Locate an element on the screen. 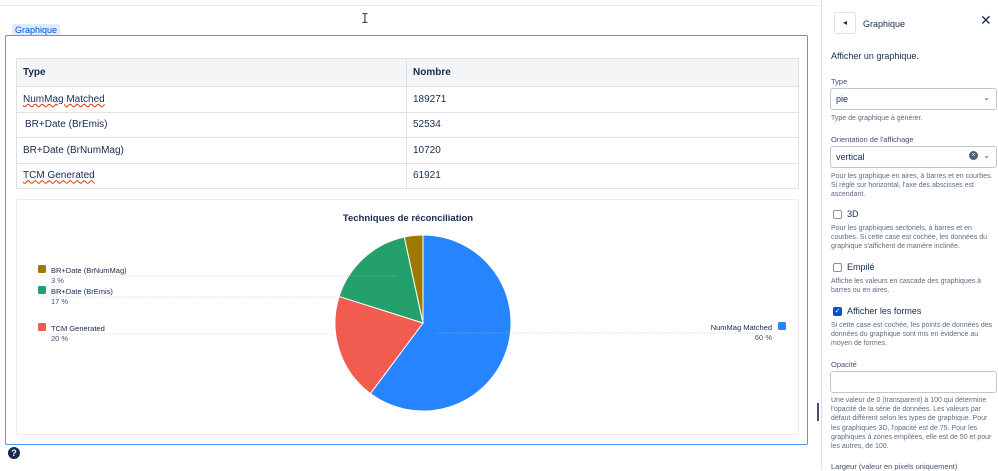 The width and height of the screenshot is (998, 471). panel-description: Afficher un graphique. is located at coordinates (875, 56).